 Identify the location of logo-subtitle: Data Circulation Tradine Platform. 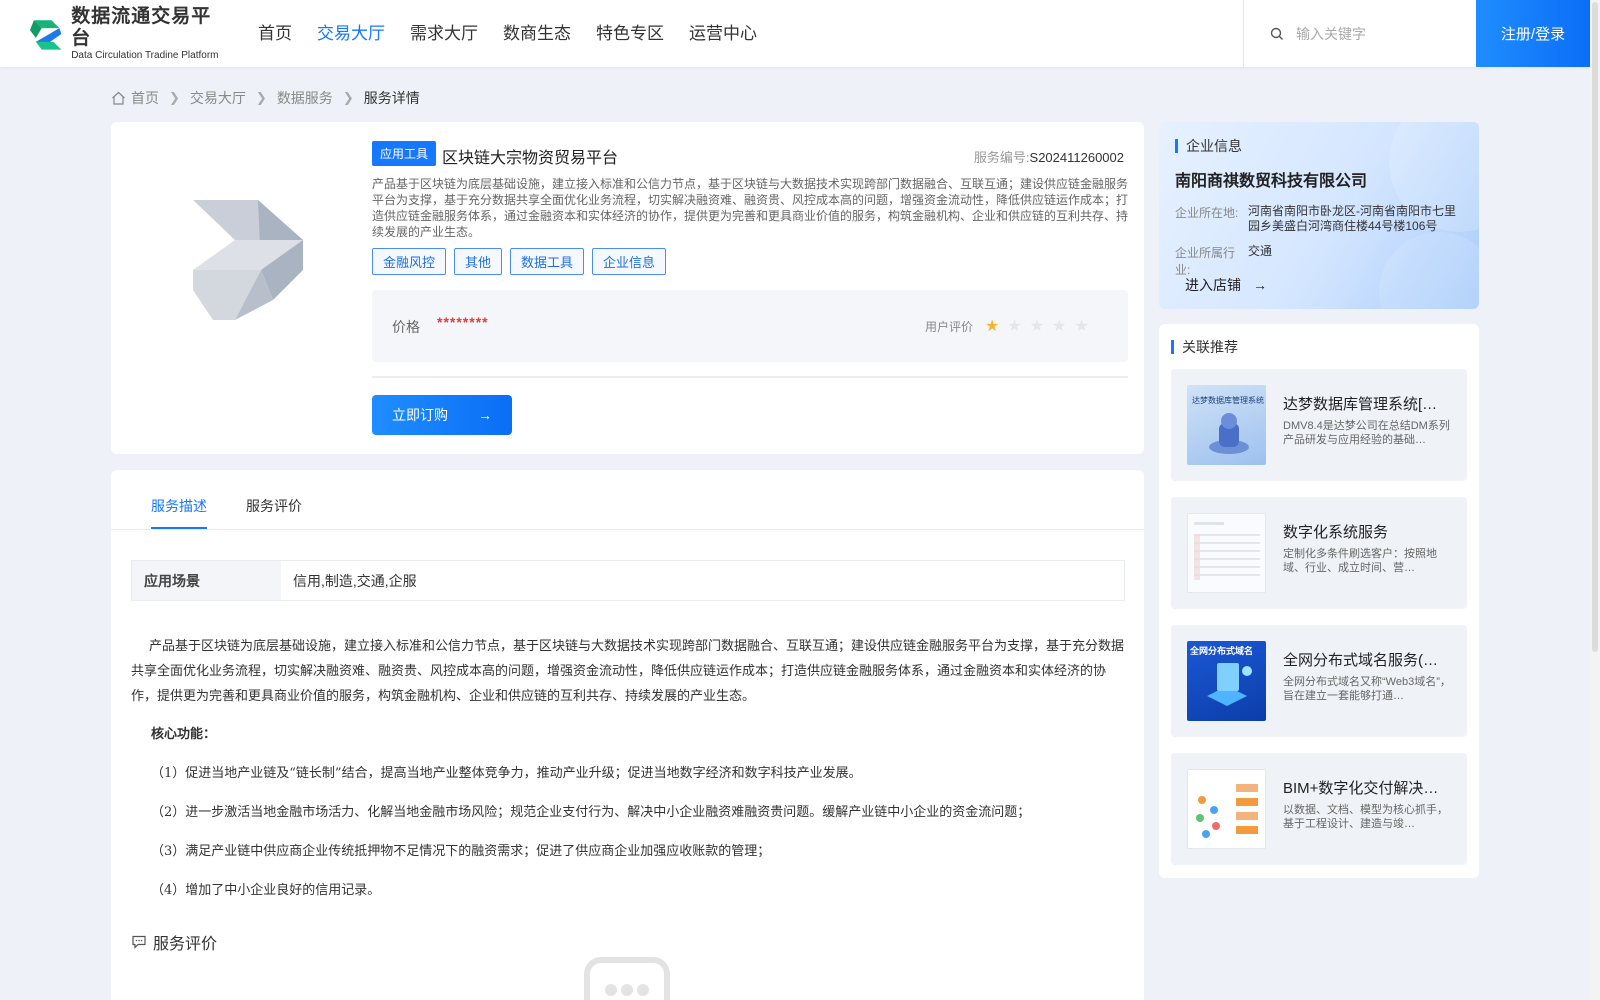
(145, 55).